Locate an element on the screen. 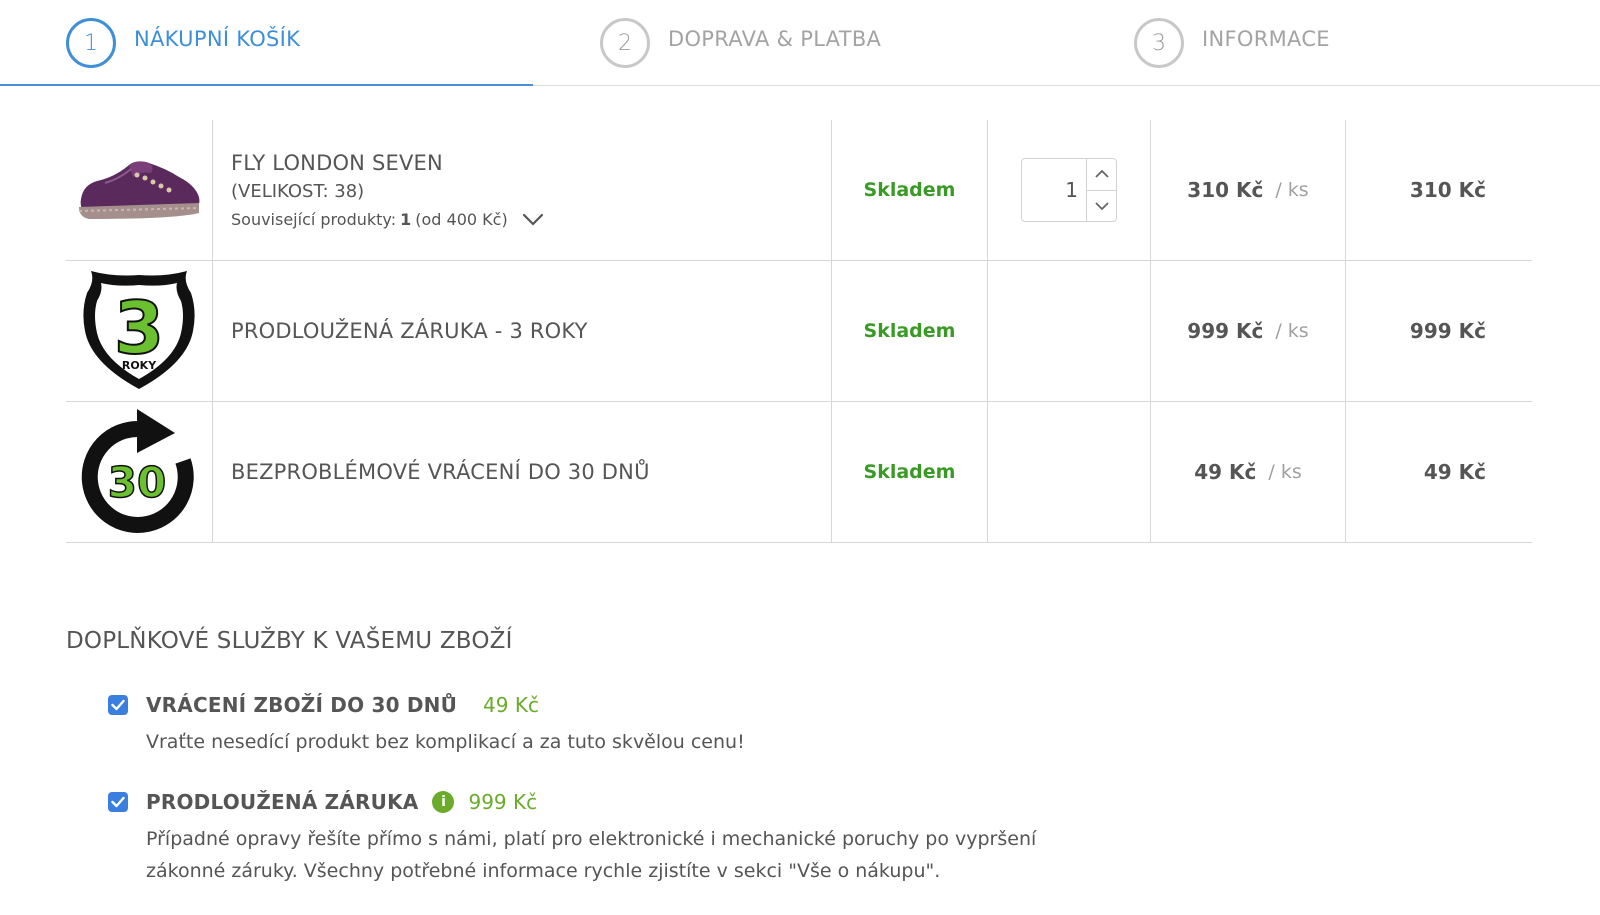 The height and width of the screenshot is (915, 1600). chevron-up-icon is located at coordinates (1101, 173).